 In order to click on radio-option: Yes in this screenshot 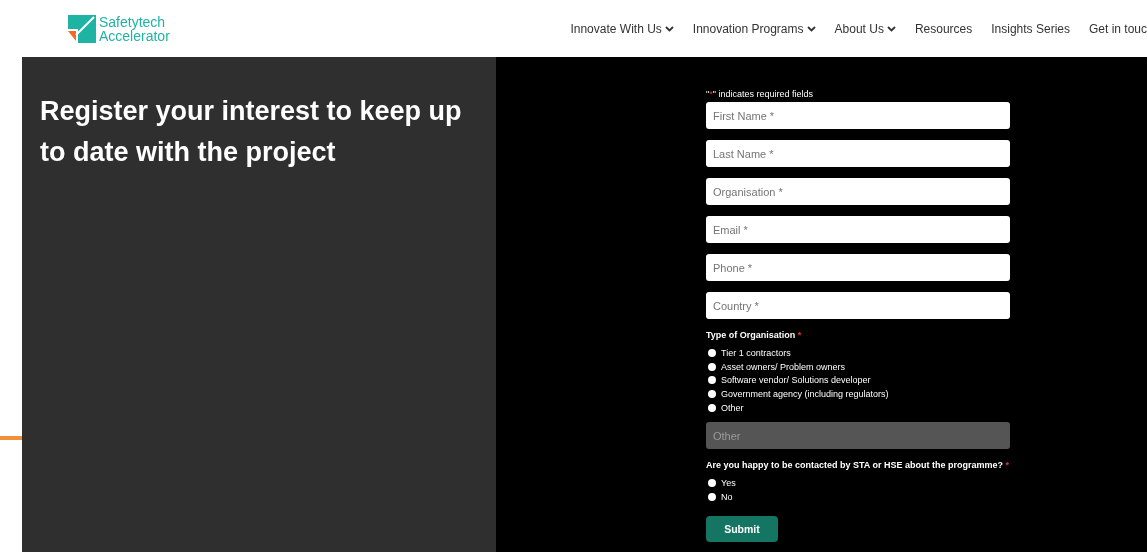, I will do `click(858, 483)`.